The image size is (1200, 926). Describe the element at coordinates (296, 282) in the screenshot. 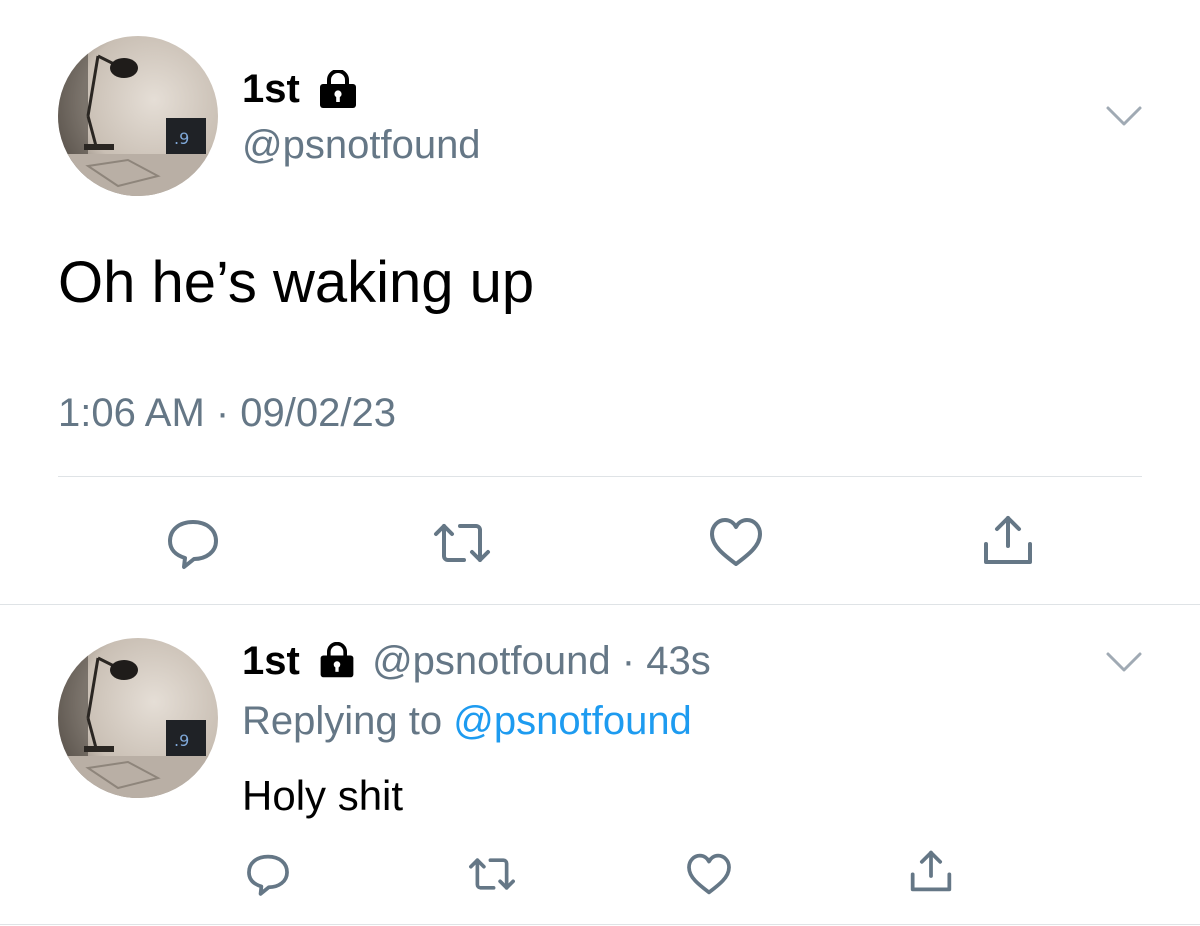

I see `tweet-text: Oh he’s waking up` at that location.